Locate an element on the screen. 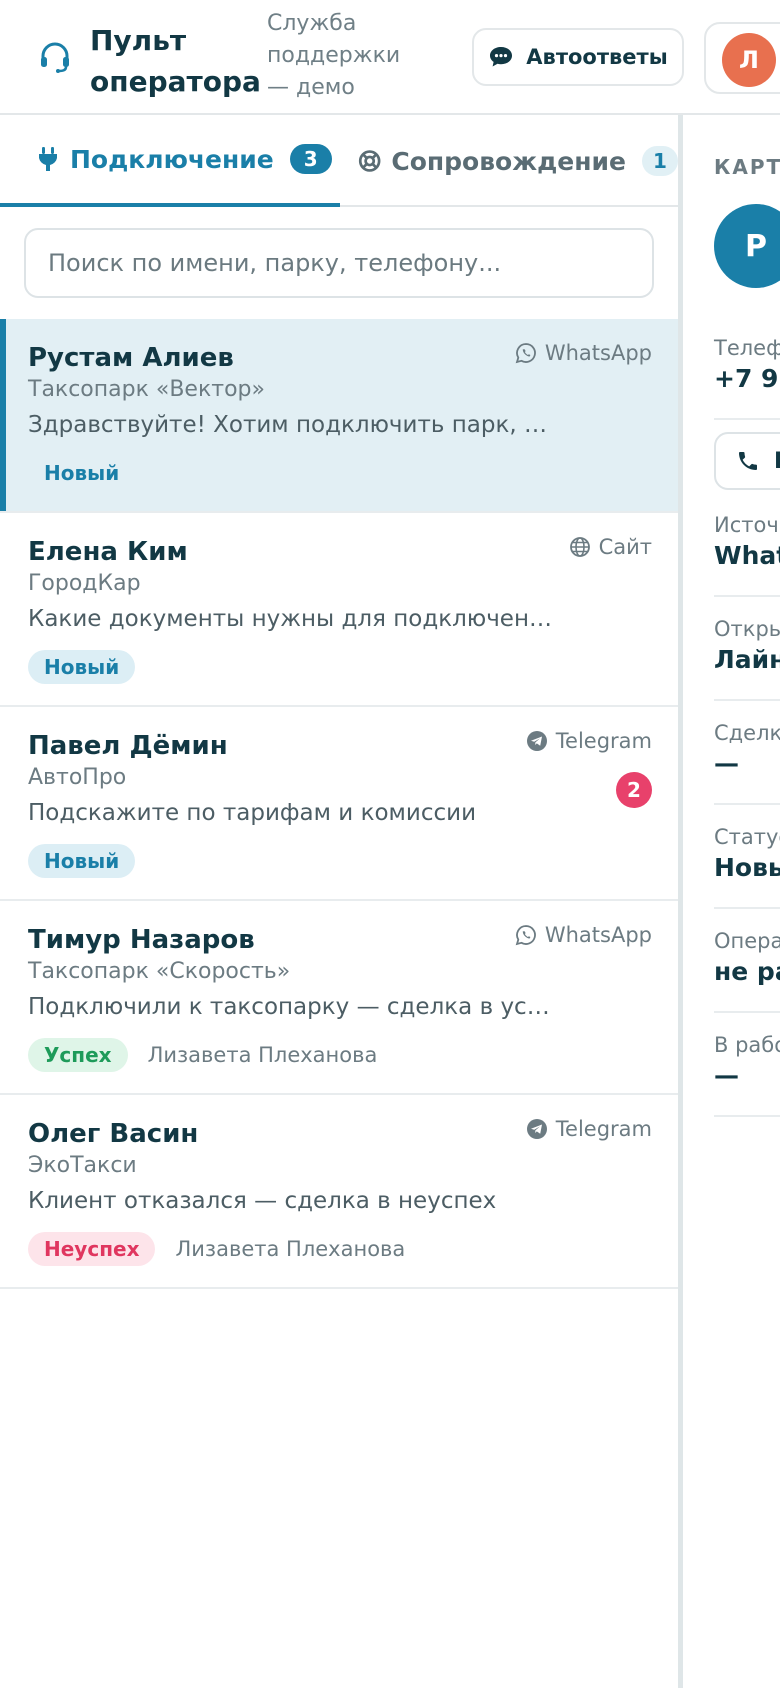  deal-value: — is located at coordinates (726, 763).